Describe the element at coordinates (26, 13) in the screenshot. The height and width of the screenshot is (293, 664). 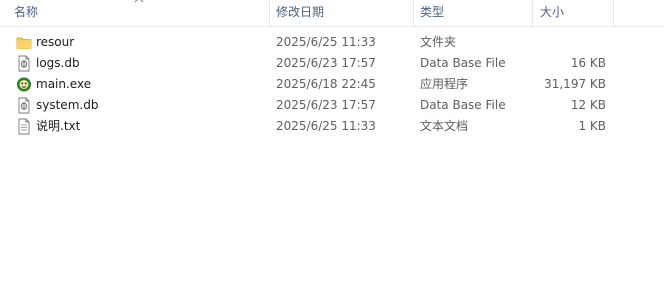
I see `column-header-name: 名称` at that location.